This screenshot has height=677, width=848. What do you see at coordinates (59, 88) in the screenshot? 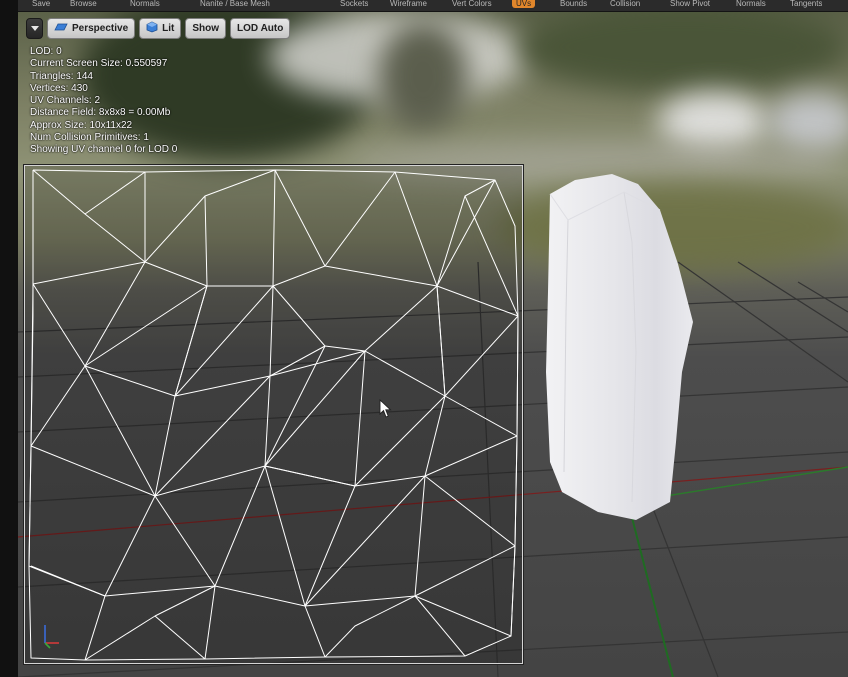
I see `stat-vertices: Vertices: 430` at bounding box center [59, 88].